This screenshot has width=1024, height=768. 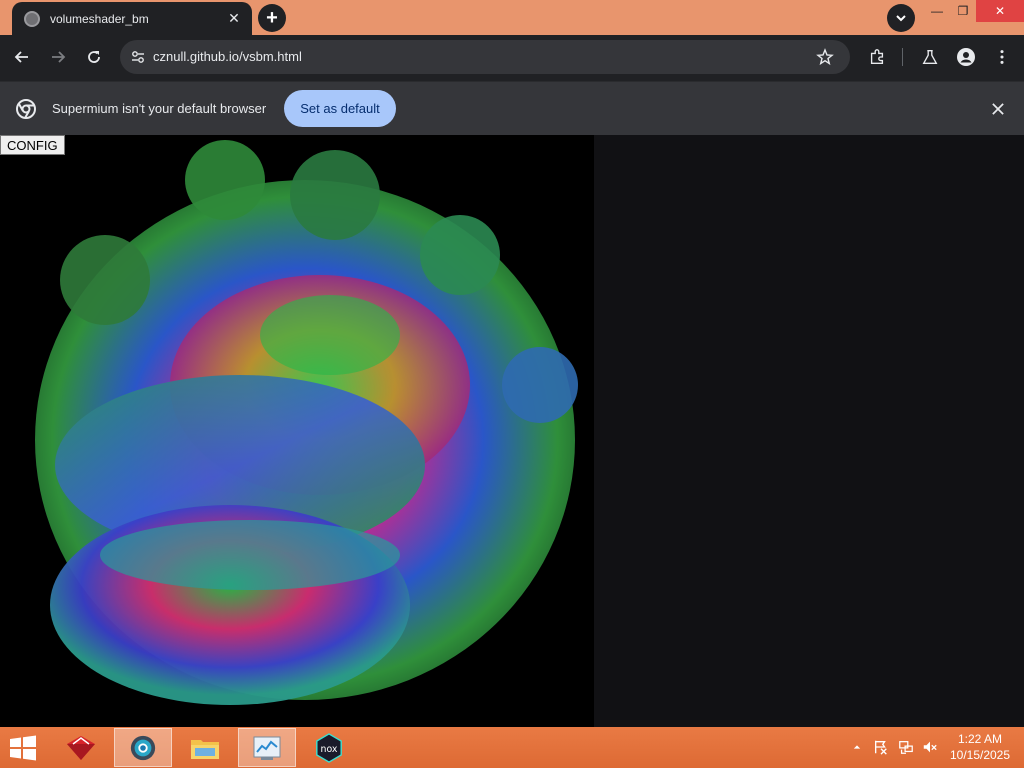 What do you see at coordinates (980, 755) in the screenshot?
I see `clock-date: 10/15/2025` at bounding box center [980, 755].